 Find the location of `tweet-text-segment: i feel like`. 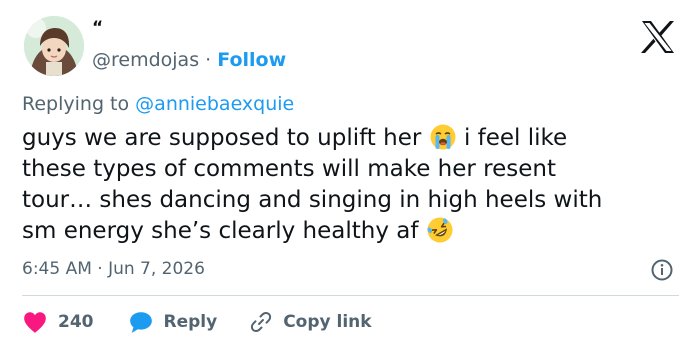

tweet-text-segment: i feel like is located at coordinates (515, 138).